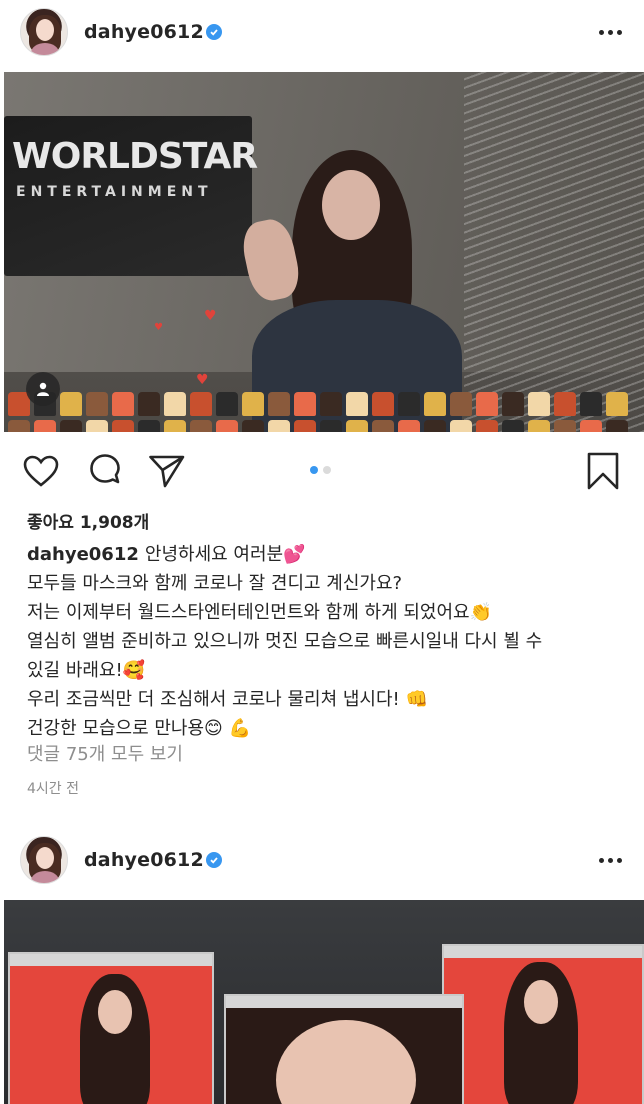 This screenshot has width=644, height=1104. I want to click on caption-line: 건강한 모습으로 만나용😊 💪, so click(139, 728).